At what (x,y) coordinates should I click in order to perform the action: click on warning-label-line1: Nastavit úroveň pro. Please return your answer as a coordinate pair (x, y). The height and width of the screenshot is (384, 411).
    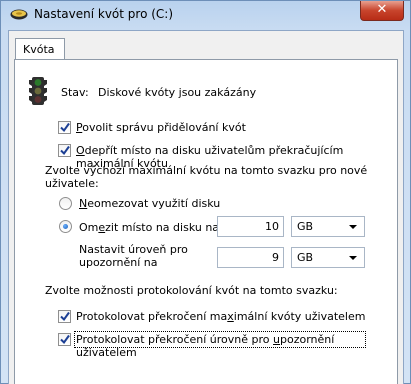
    Looking at the image, I should click on (133, 249).